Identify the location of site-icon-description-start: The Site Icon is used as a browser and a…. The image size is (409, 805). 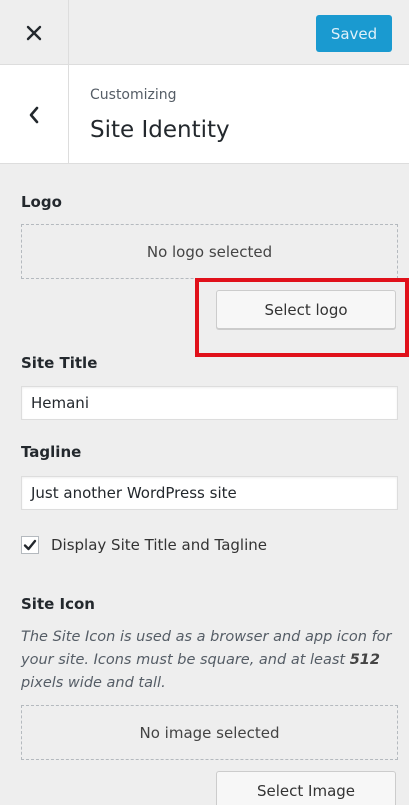
(206, 648).